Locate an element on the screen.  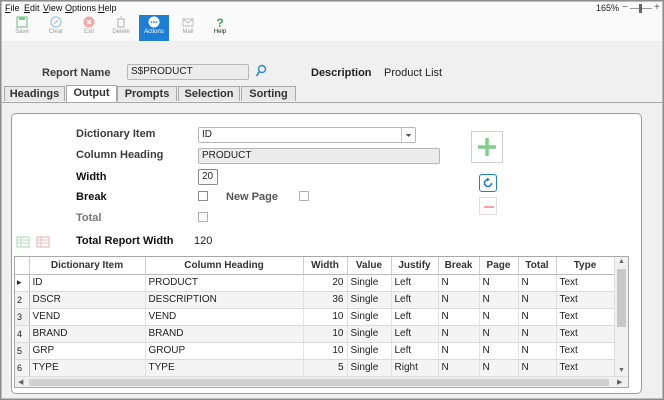
menu-file: File is located at coordinates (12, 8).